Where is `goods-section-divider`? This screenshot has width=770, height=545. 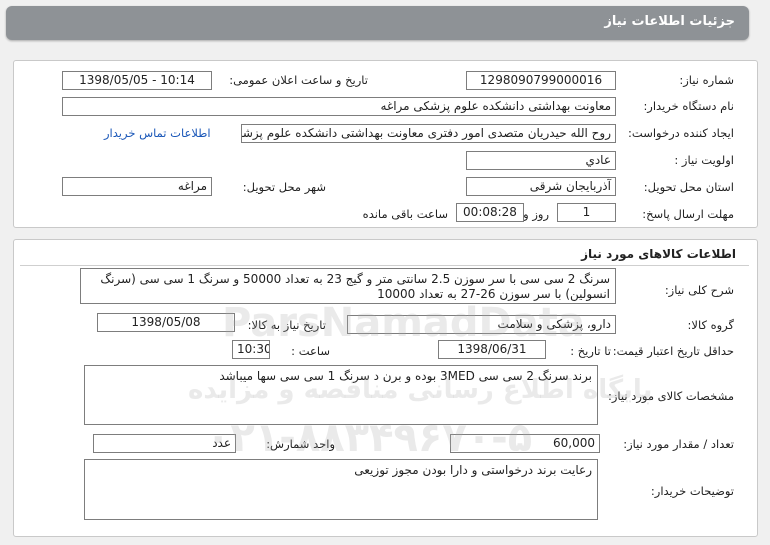
goods-section-divider is located at coordinates (384, 265).